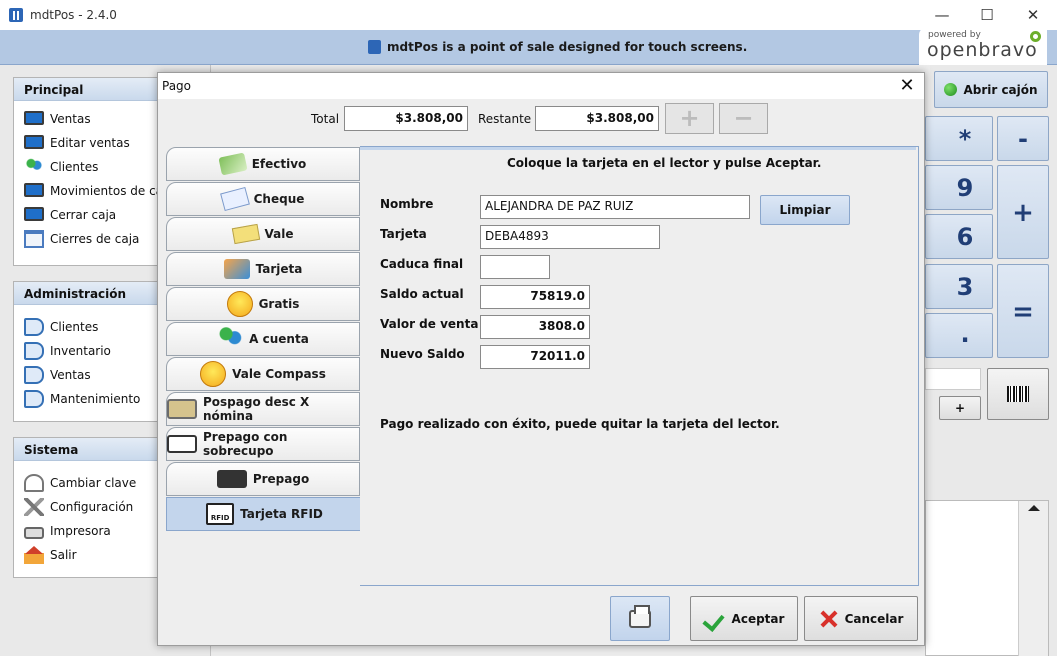  Describe the element at coordinates (88, 555) in the screenshot. I see `menu-item-salir: Salir` at that location.